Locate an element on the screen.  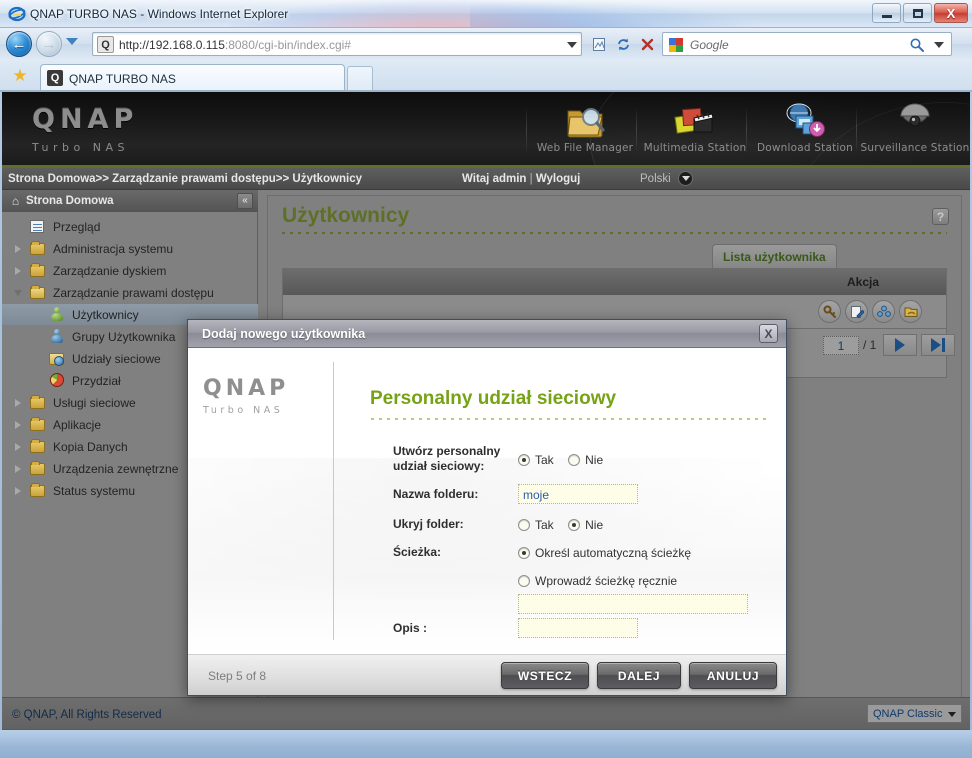
radio-hide-folder-no: Nie is located at coordinates (585, 525).